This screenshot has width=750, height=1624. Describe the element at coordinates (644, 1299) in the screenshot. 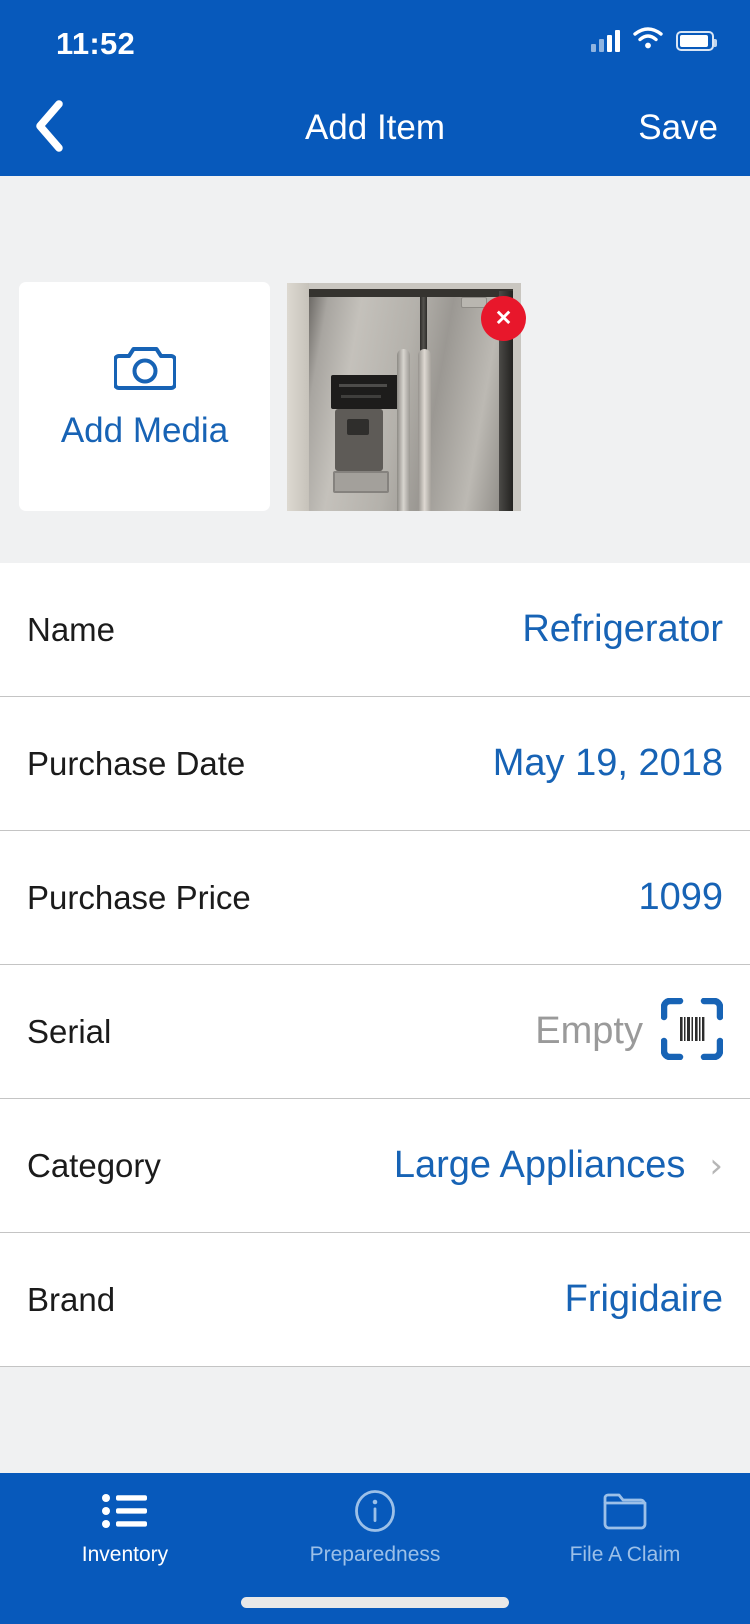

I see `row-value: Frigidaire` at that location.